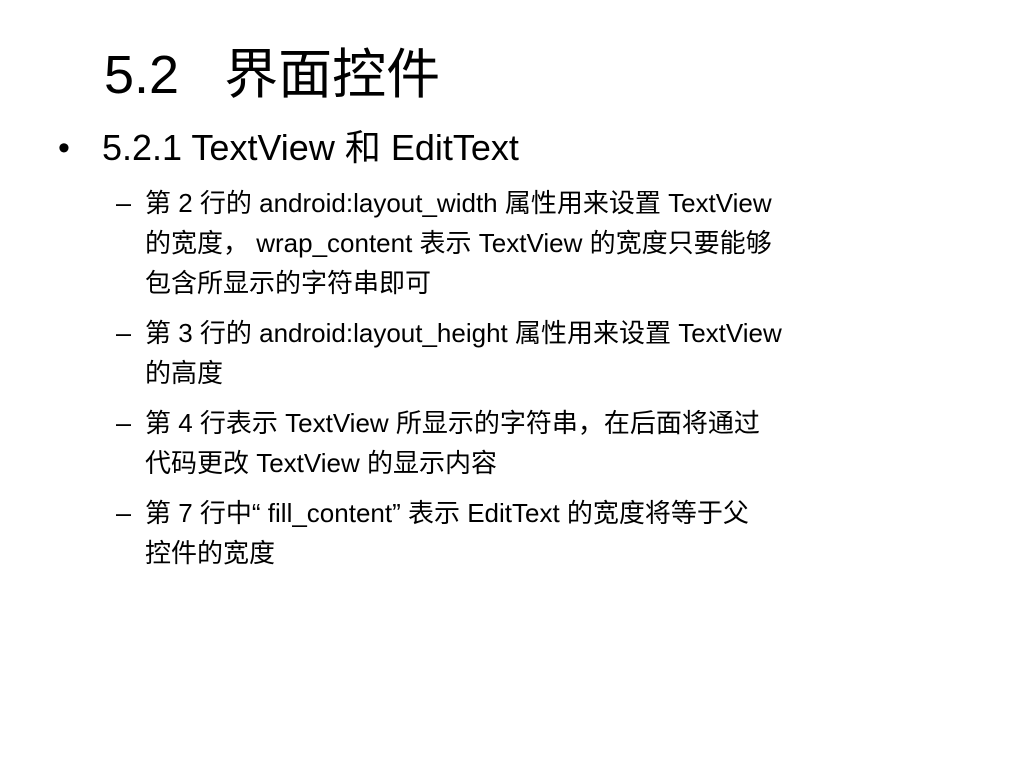 The width and height of the screenshot is (1024, 768). I want to click on sub-bullet-line: 的高度, so click(184, 373).